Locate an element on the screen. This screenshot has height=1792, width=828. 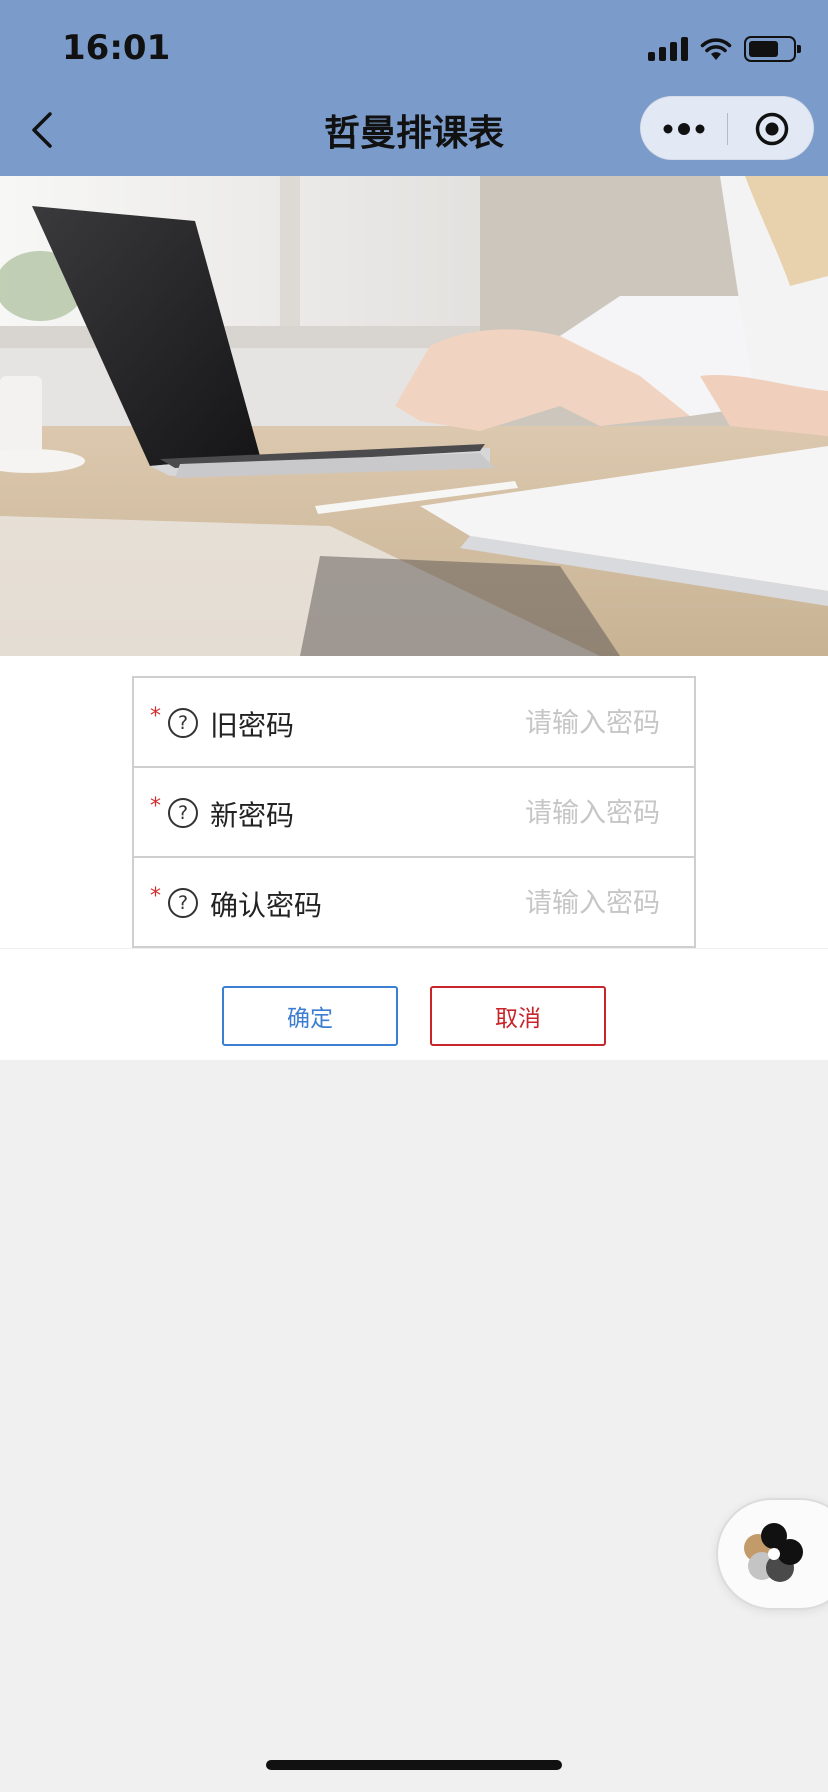
old-password-row: * ? 旧密码 is located at coordinates (414, 723).